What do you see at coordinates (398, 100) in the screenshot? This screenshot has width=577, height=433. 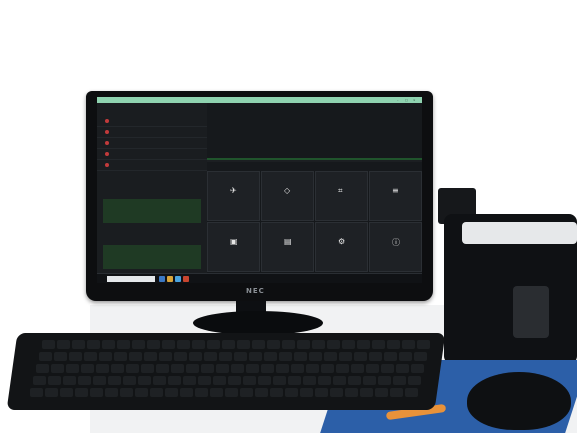 I see `minimize-icon: –` at bounding box center [398, 100].